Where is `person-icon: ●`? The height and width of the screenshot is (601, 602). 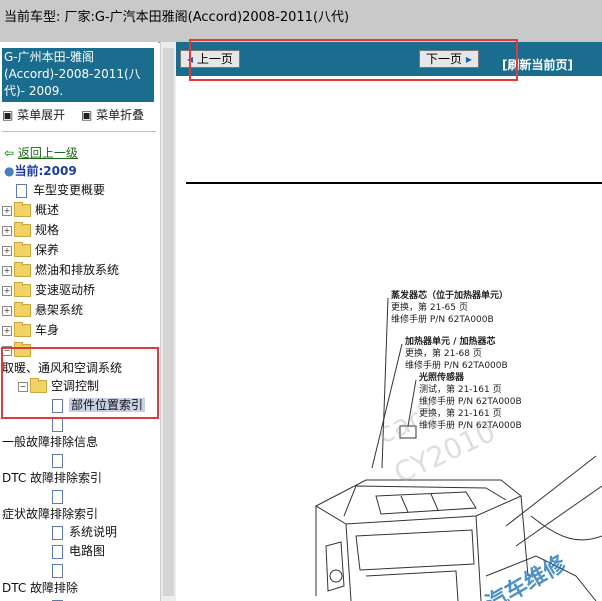 person-icon: ● is located at coordinates (9, 171).